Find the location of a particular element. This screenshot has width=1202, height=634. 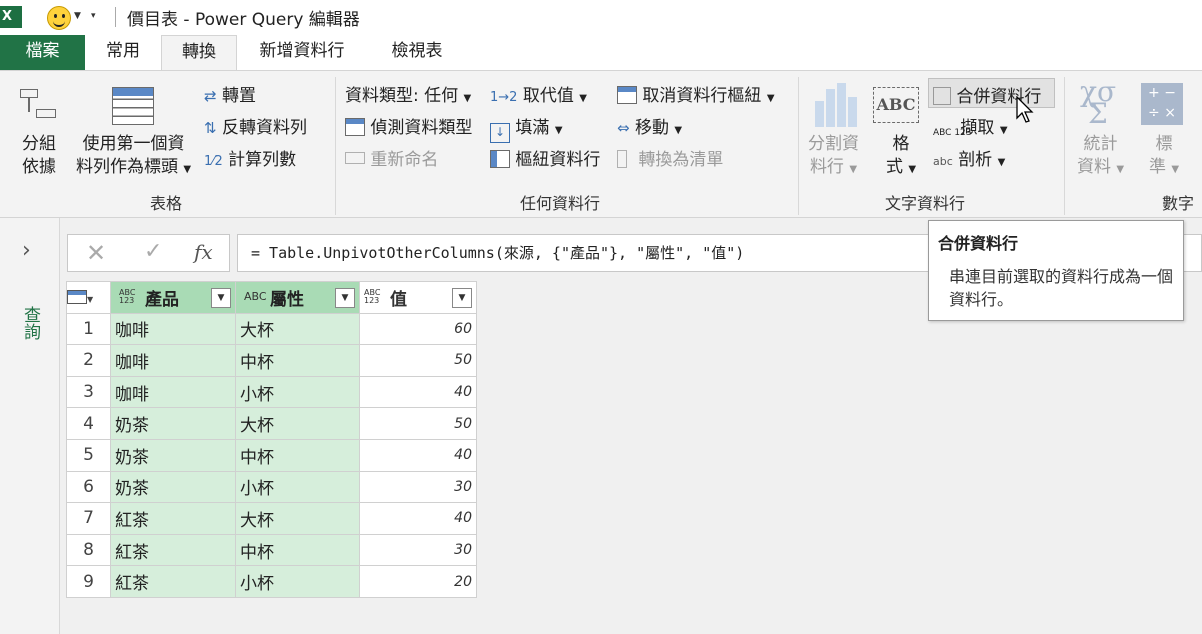

pivot-column-button: 樞紐資料行 is located at coordinates (545, 157).